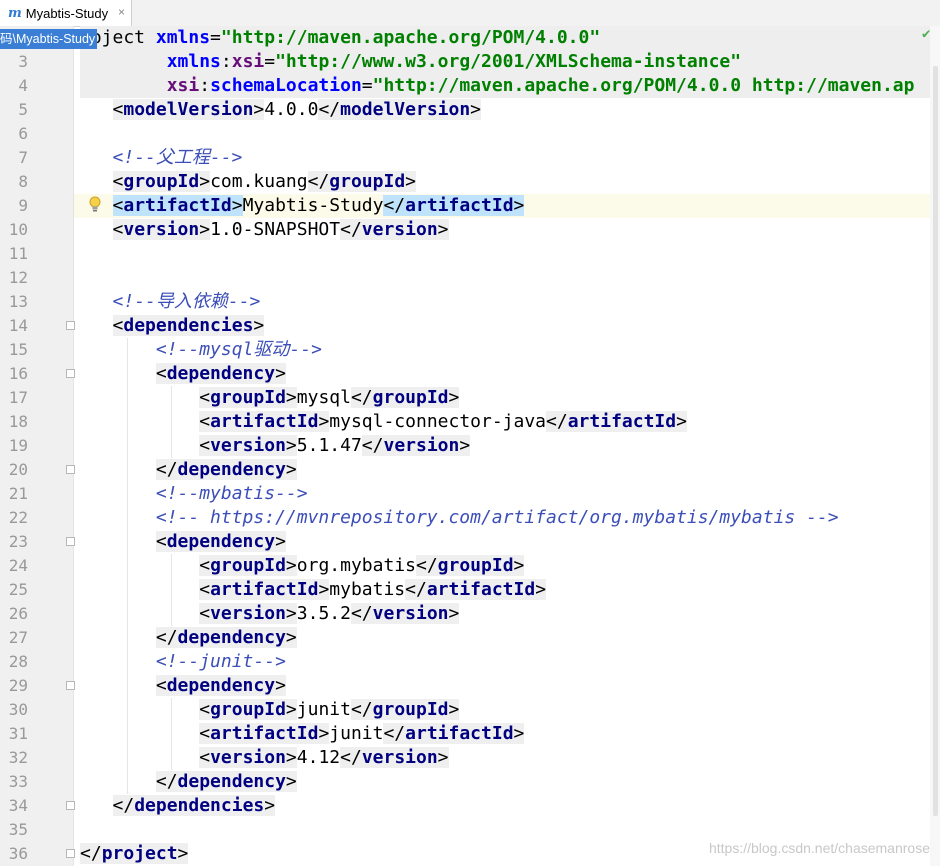 The image size is (940, 866). I want to click on xml-tag: </dependency>, so click(226, 637).